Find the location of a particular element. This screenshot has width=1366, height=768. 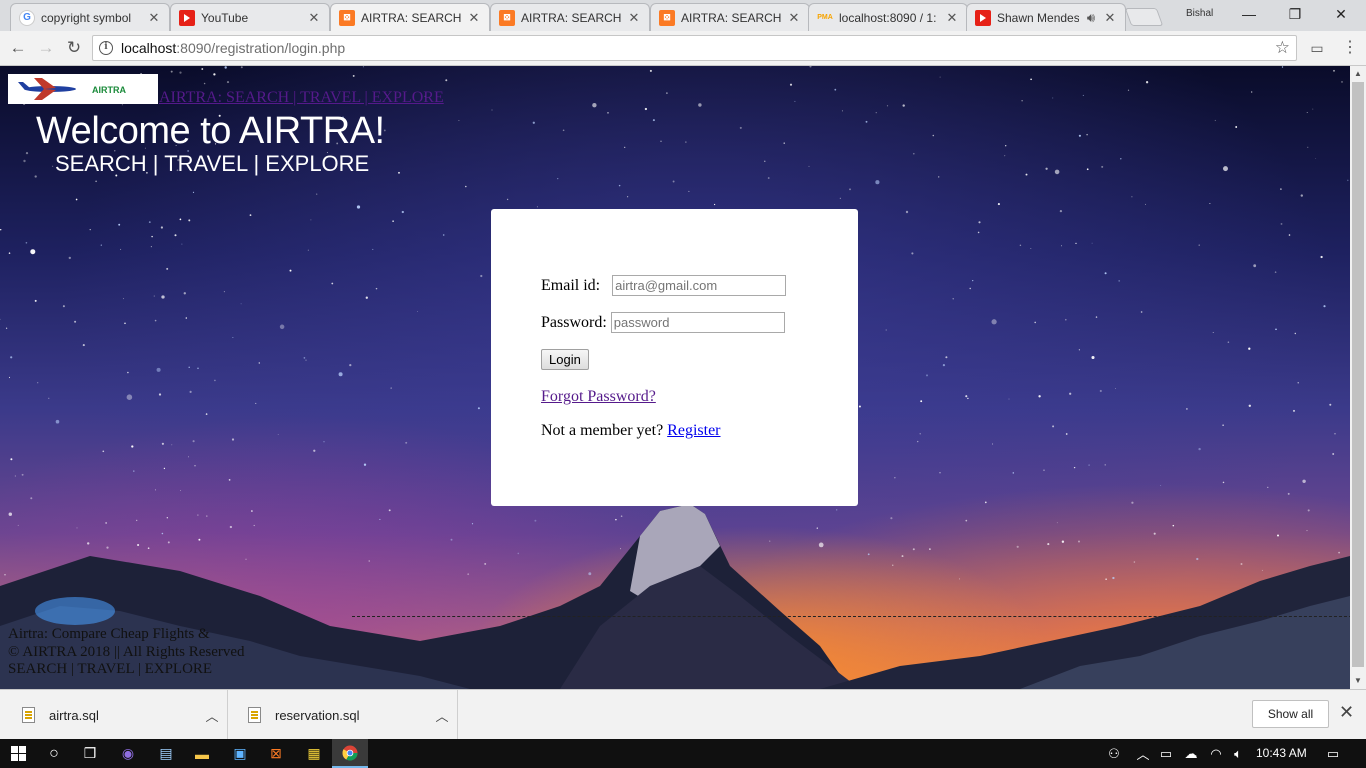

email-label: Email id: is located at coordinates (571, 285).